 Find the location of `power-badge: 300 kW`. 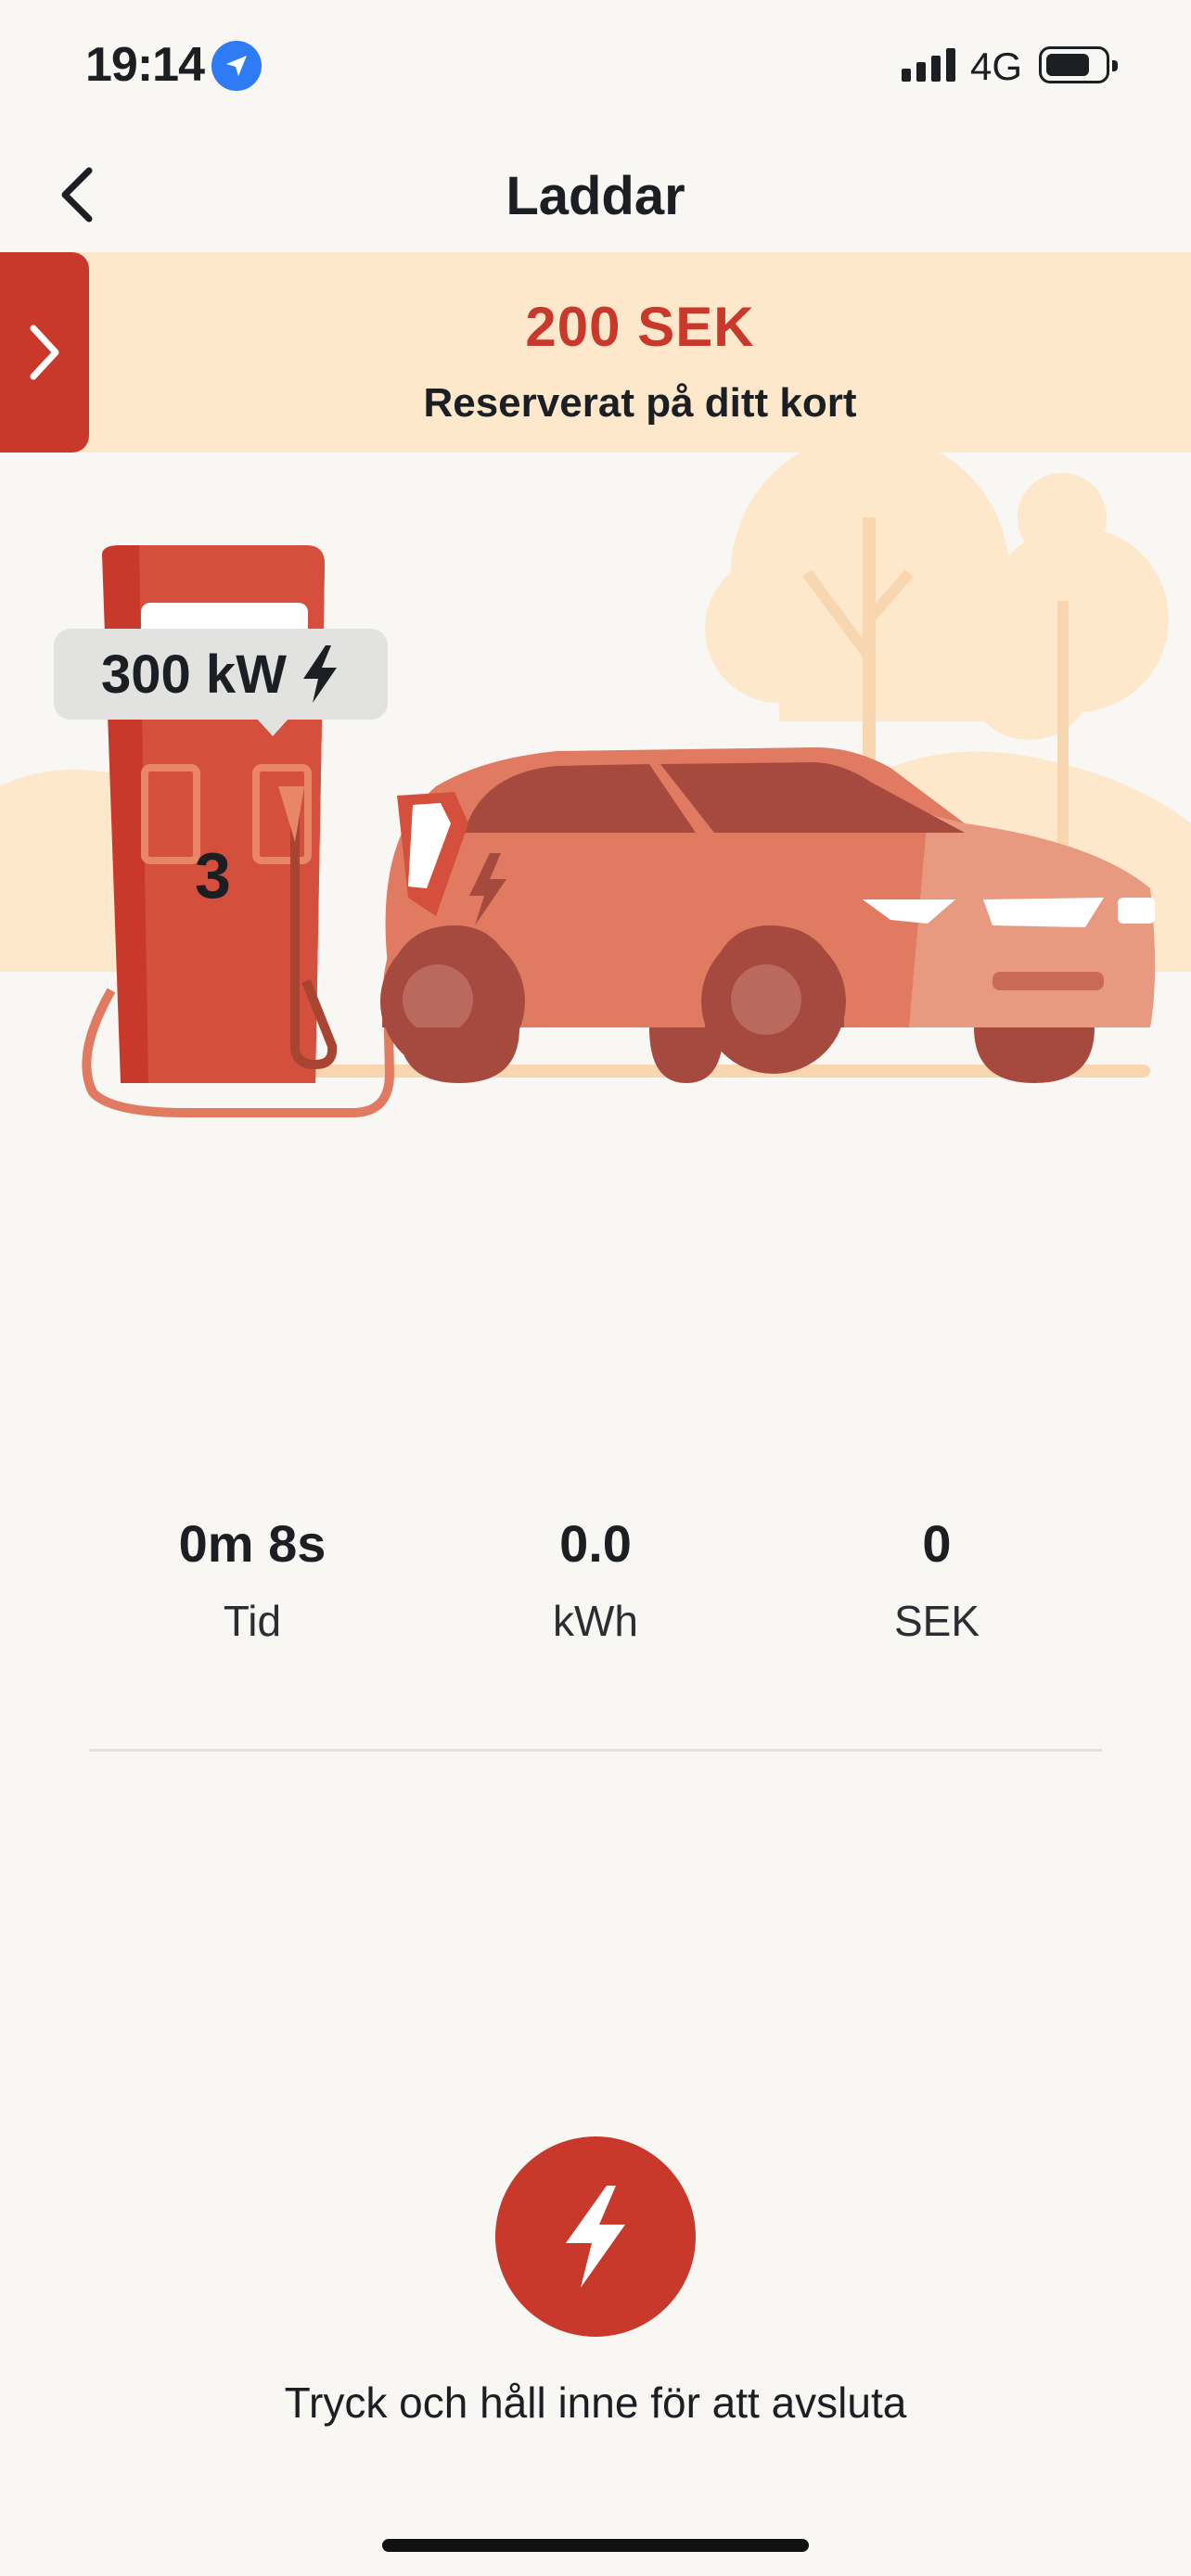

power-badge: 300 kW is located at coordinates (221, 682).